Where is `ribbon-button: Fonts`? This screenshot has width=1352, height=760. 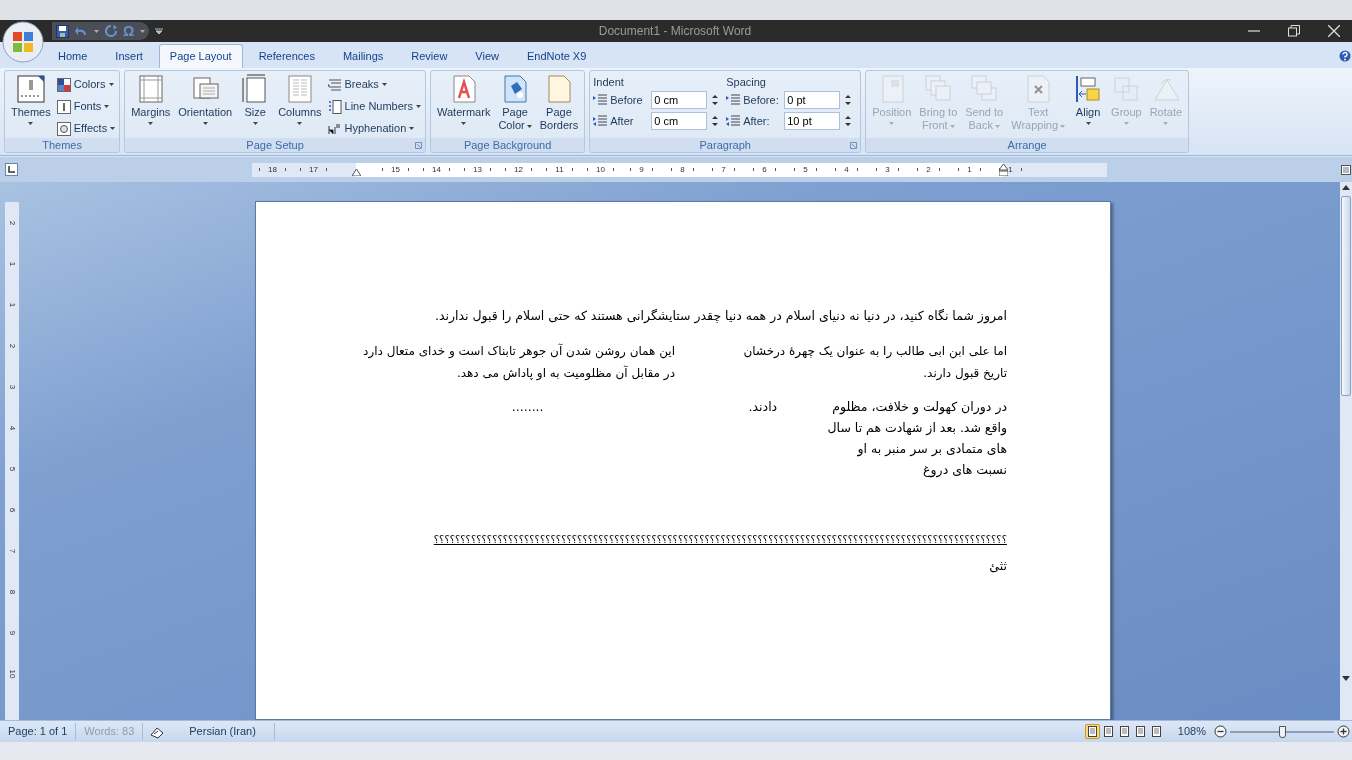
ribbon-button: Fonts is located at coordinates (86, 106).